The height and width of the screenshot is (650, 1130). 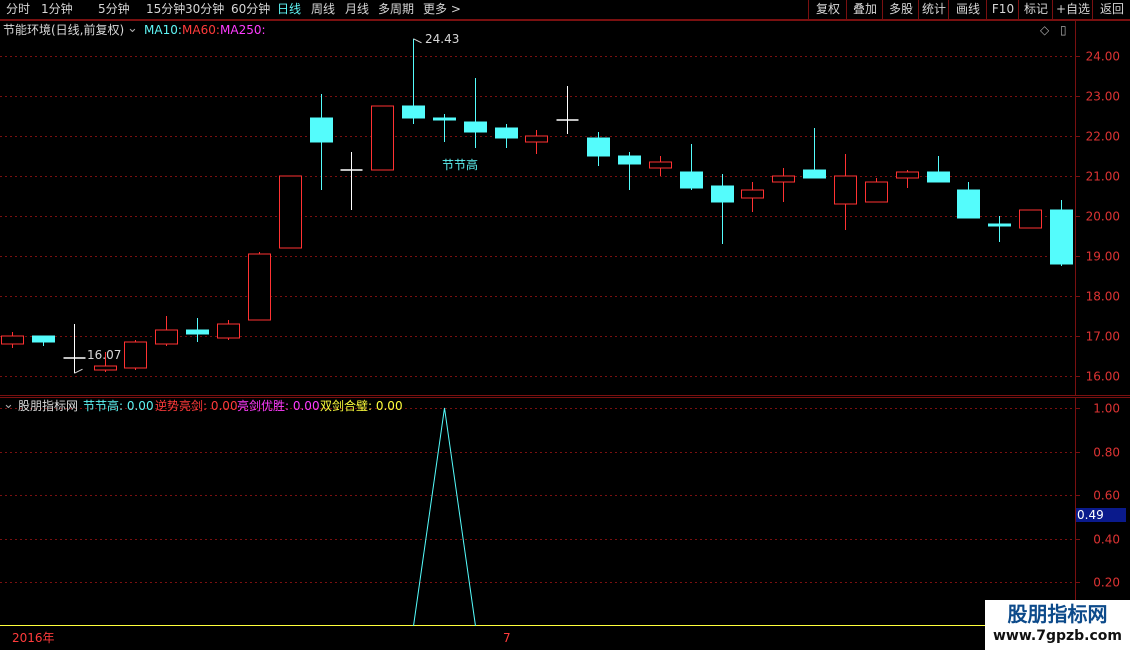 I want to click on tab-intraday: 分时, so click(x=18, y=9).